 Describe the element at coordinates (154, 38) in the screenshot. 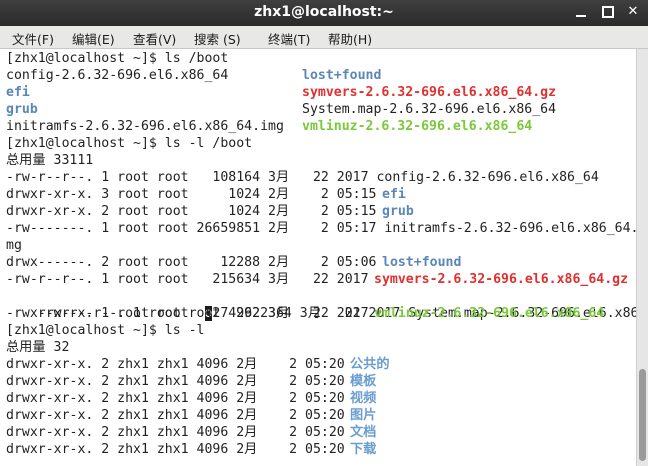

I see `menu-view: 查看(V)` at that location.